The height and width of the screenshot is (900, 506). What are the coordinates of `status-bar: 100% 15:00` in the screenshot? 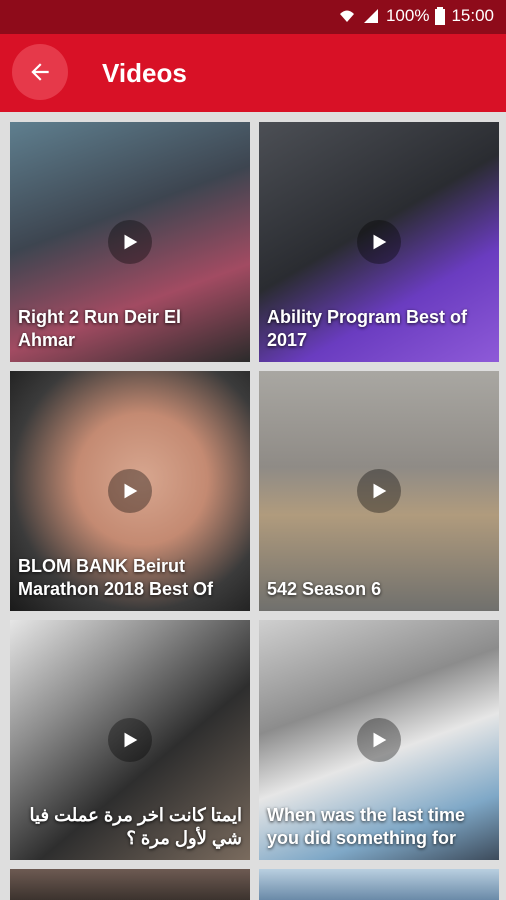 It's located at (253, 17).